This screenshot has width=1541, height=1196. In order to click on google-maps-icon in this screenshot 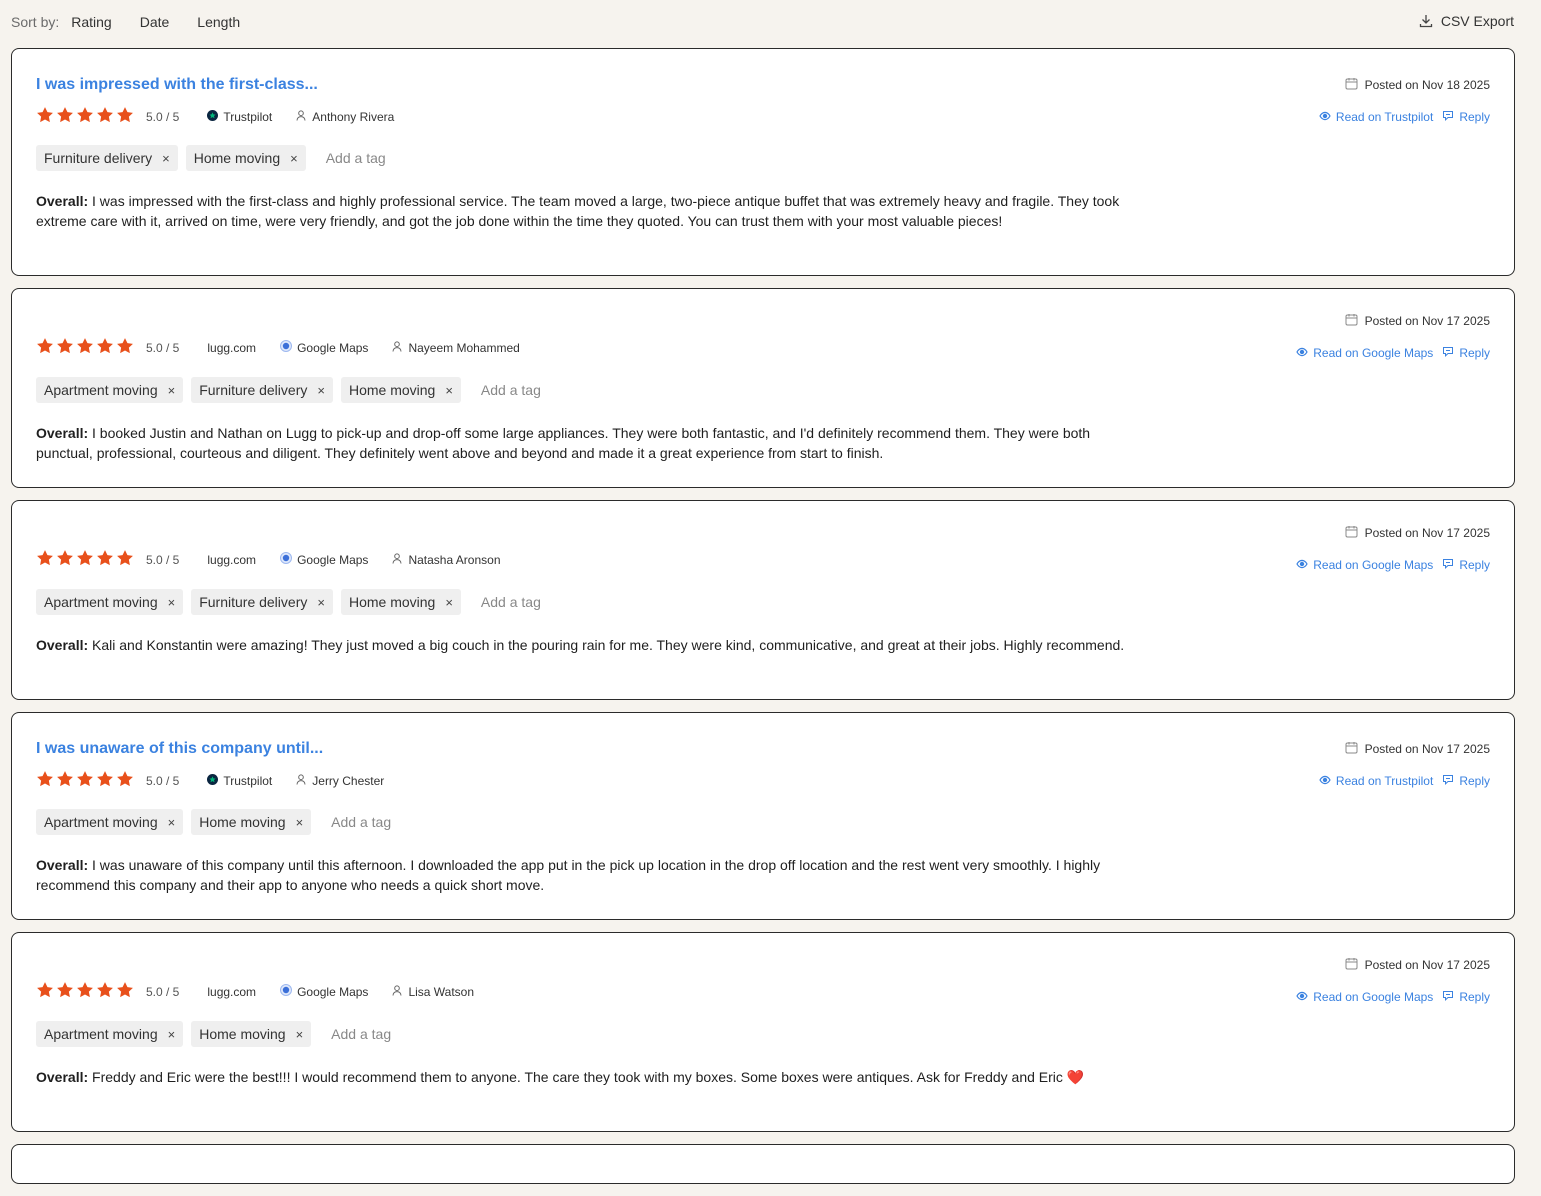, I will do `click(288, 991)`.